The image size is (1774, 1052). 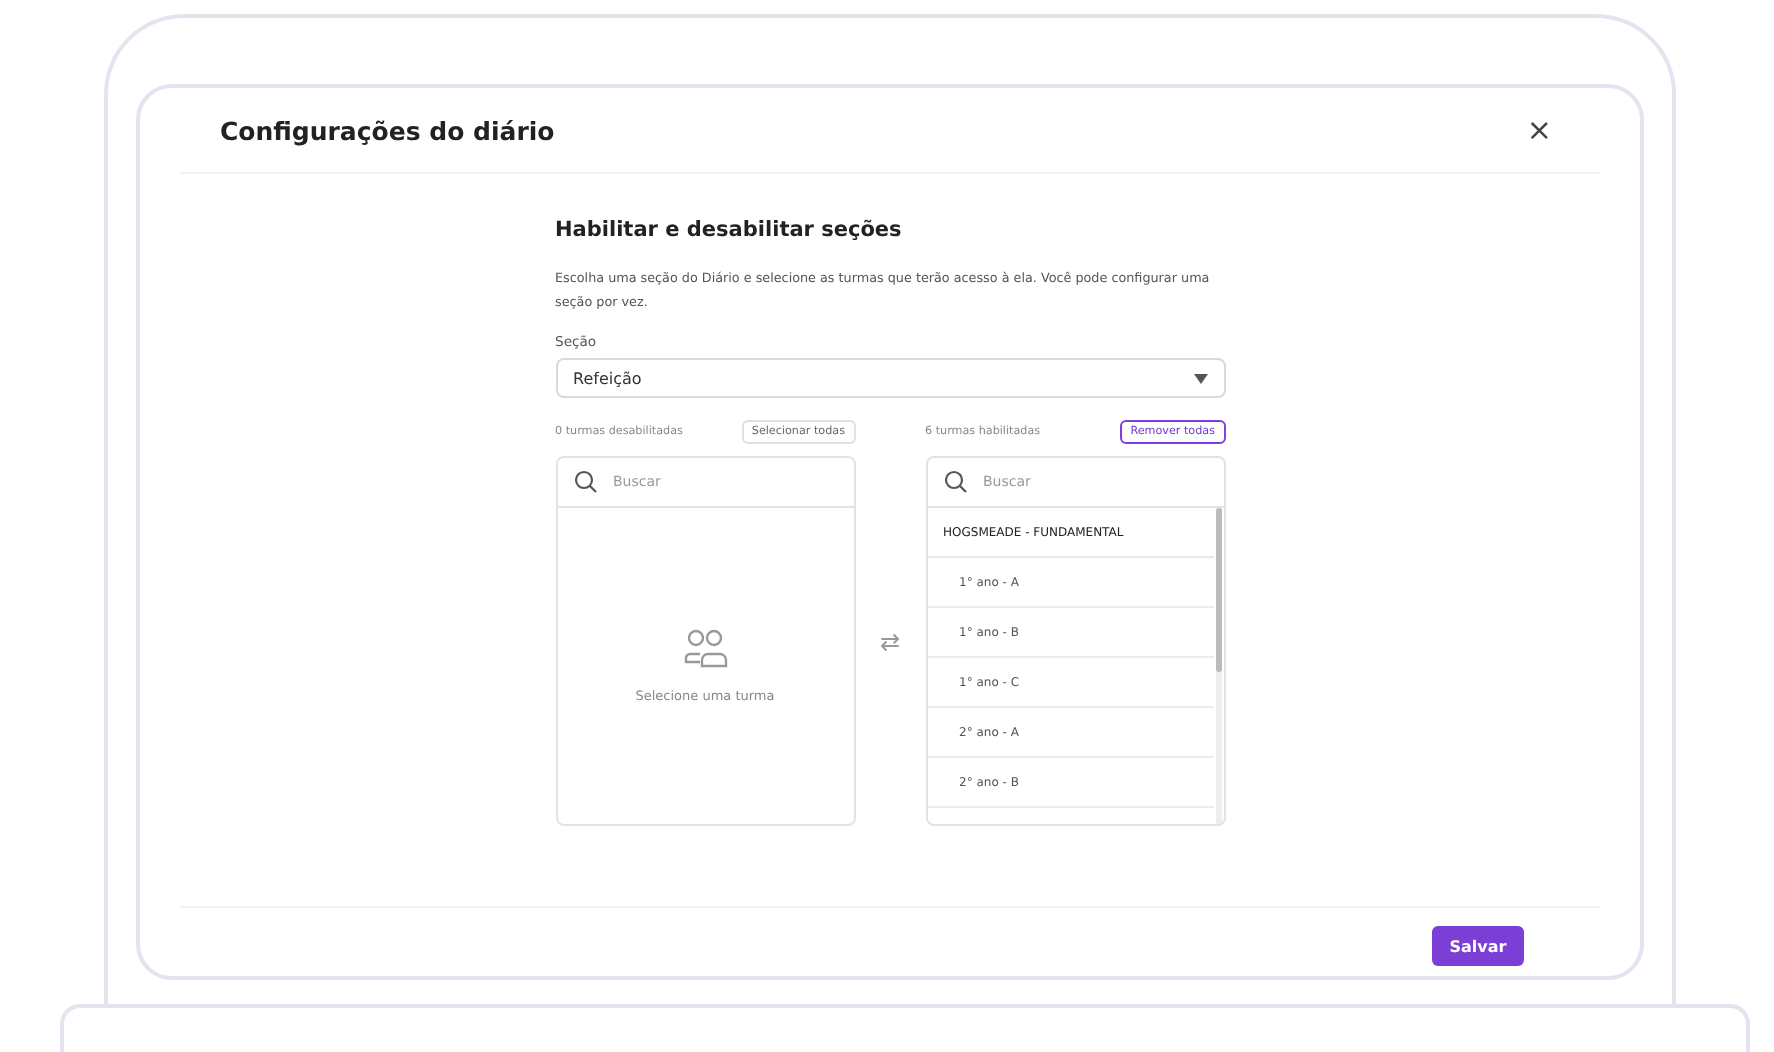 I want to click on caret-icon, so click(x=1200, y=378).